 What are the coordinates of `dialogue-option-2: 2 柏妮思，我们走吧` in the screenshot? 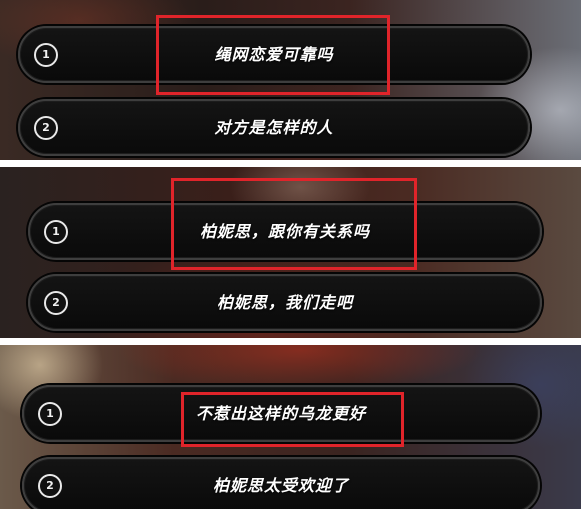 It's located at (285, 302).